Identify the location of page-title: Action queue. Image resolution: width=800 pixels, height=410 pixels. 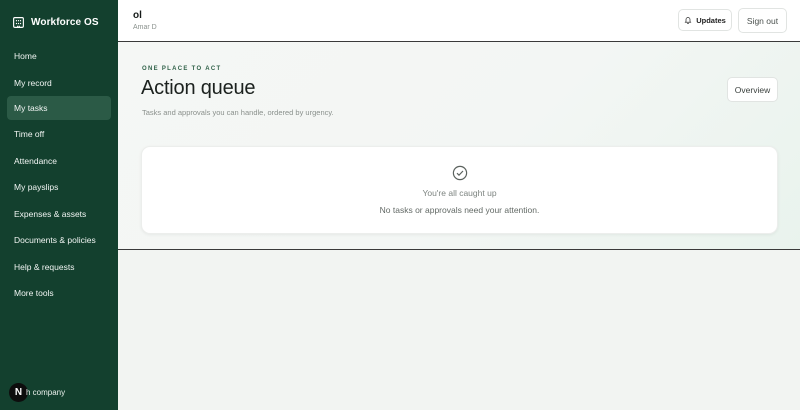
(198, 88).